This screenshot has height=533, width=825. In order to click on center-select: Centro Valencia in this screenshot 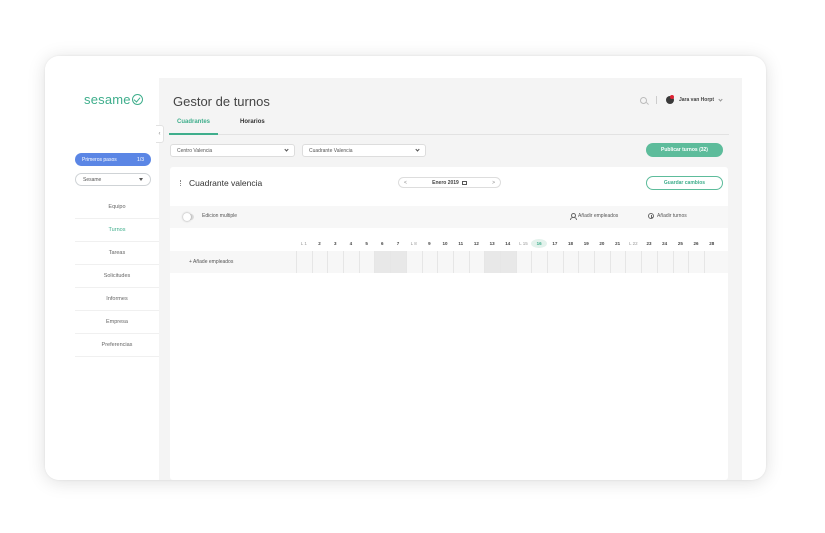, I will do `click(232, 150)`.